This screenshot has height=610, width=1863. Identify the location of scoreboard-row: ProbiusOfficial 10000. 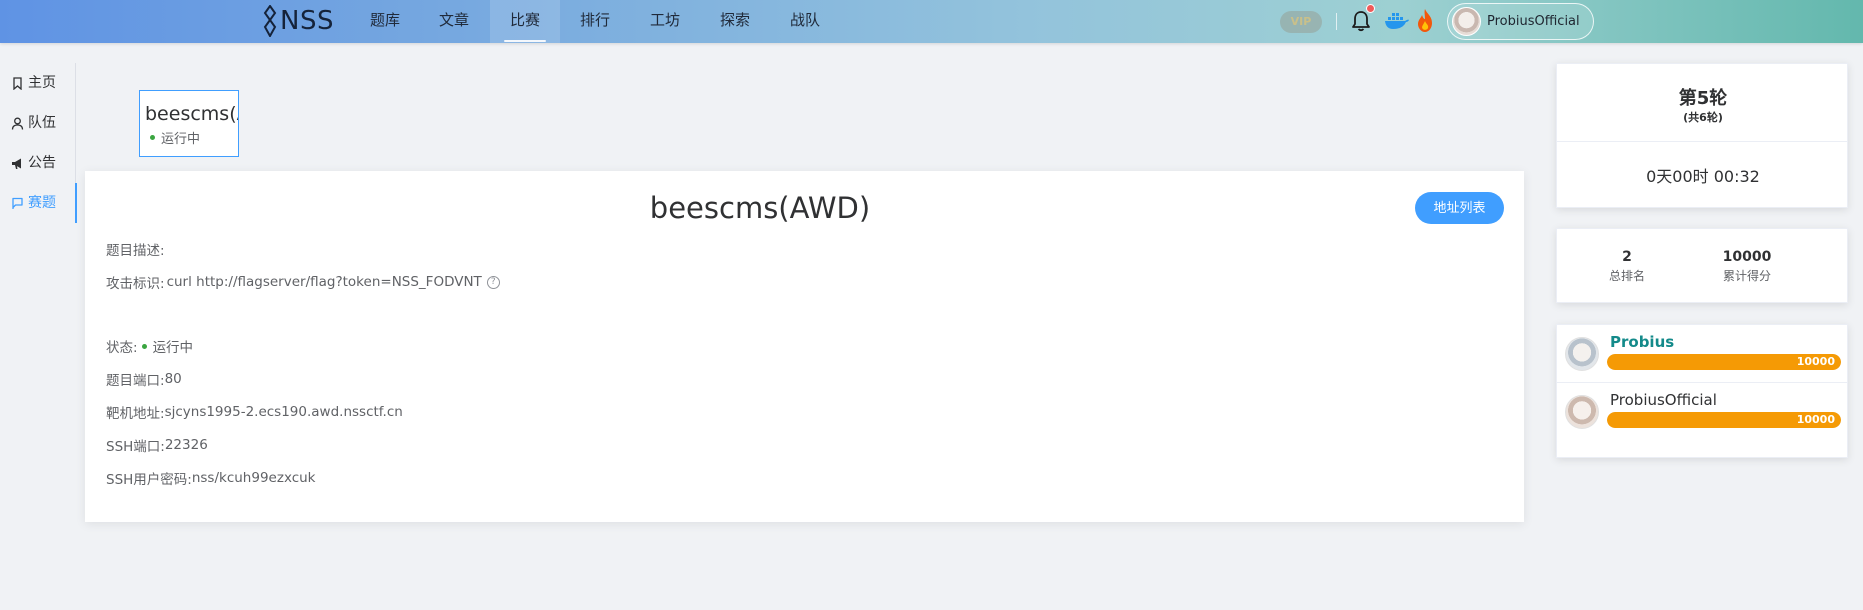
(1702, 410).